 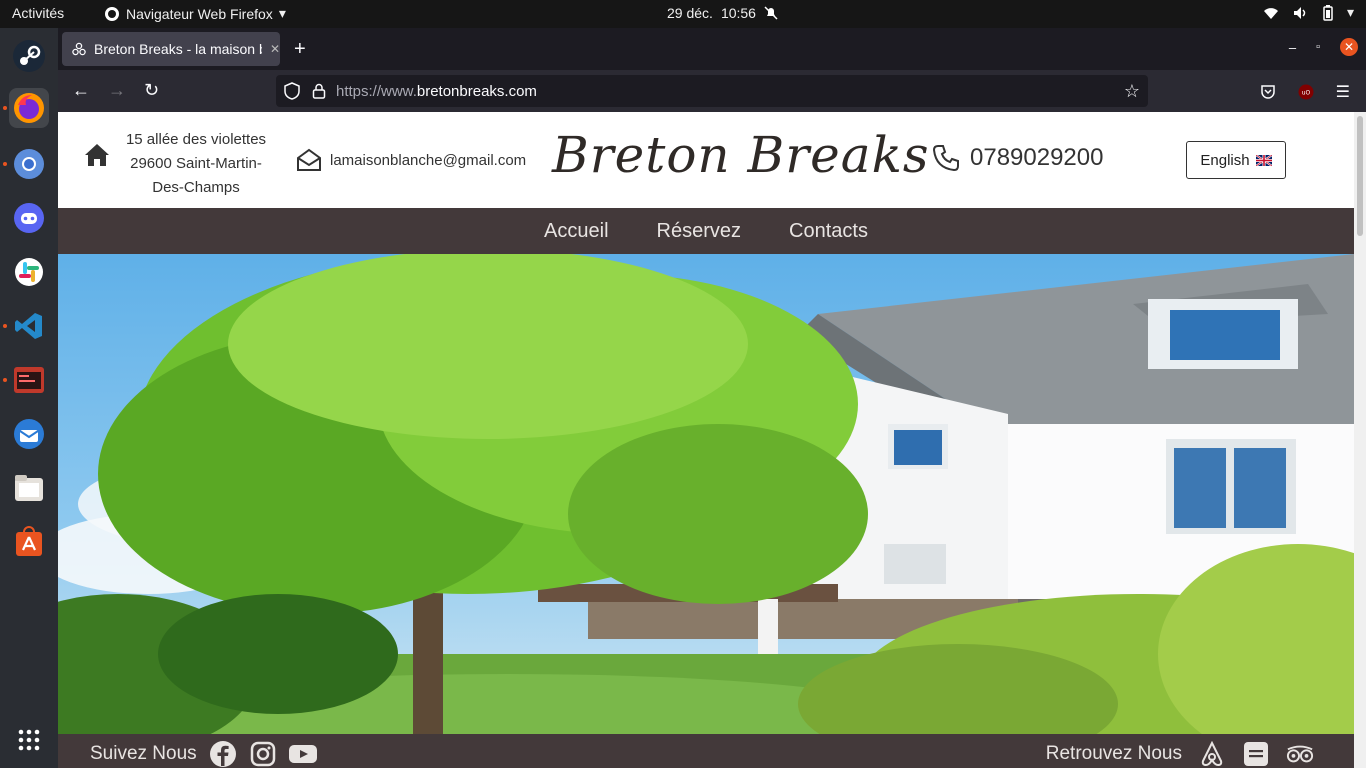 What do you see at coordinates (576, 231) in the screenshot?
I see `nav-accueil: Accueil` at bounding box center [576, 231].